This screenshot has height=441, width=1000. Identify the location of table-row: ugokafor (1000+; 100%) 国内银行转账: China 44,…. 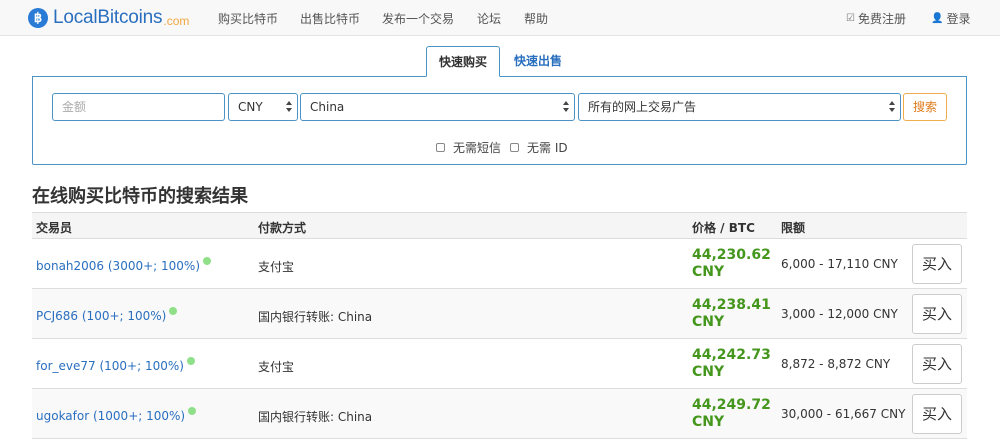
(499, 414).